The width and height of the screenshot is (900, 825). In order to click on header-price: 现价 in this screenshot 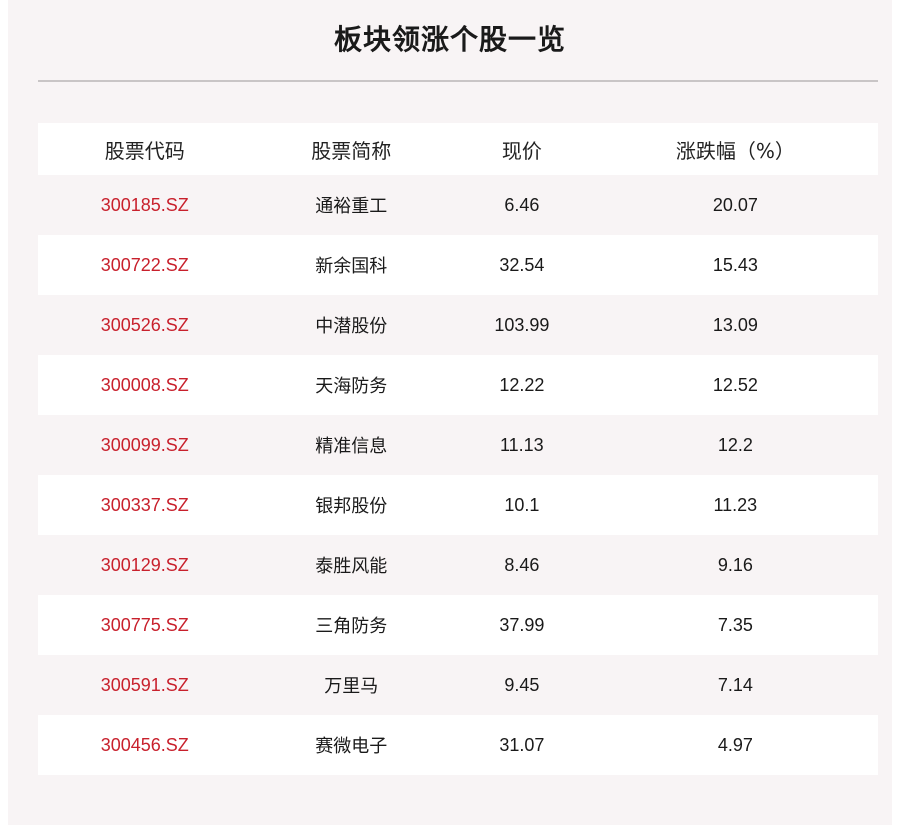, I will do `click(521, 150)`.